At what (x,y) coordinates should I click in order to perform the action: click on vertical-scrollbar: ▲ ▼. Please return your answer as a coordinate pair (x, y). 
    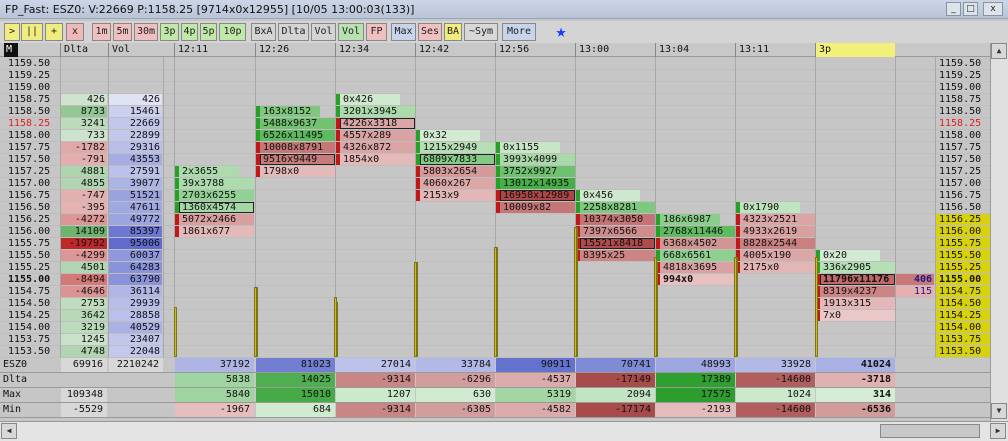
    Looking at the image, I should click on (999, 232).